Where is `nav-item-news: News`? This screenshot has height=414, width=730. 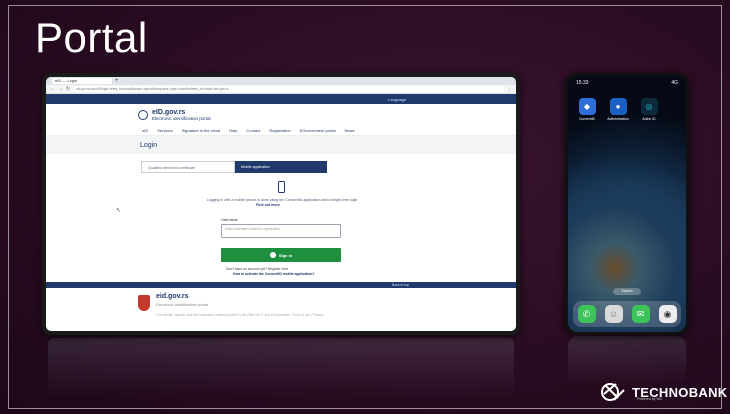
nav-item-news: News is located at coordinates (349, 130).